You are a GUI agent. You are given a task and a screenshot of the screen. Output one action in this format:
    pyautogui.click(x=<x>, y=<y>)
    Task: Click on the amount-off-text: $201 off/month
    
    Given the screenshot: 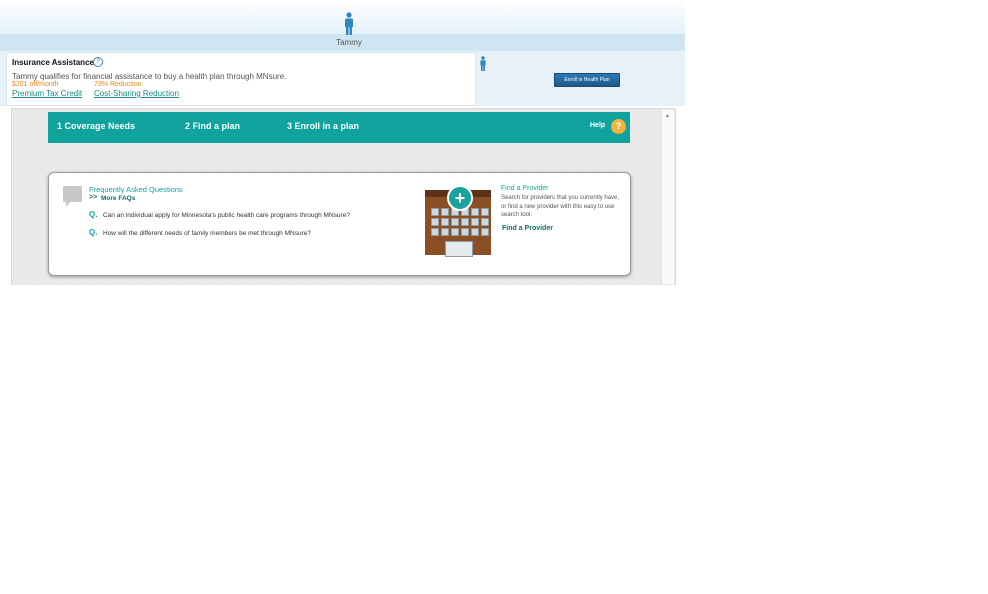 What is the action you would take?
    pyautogui.click(x=35, y=84)
    